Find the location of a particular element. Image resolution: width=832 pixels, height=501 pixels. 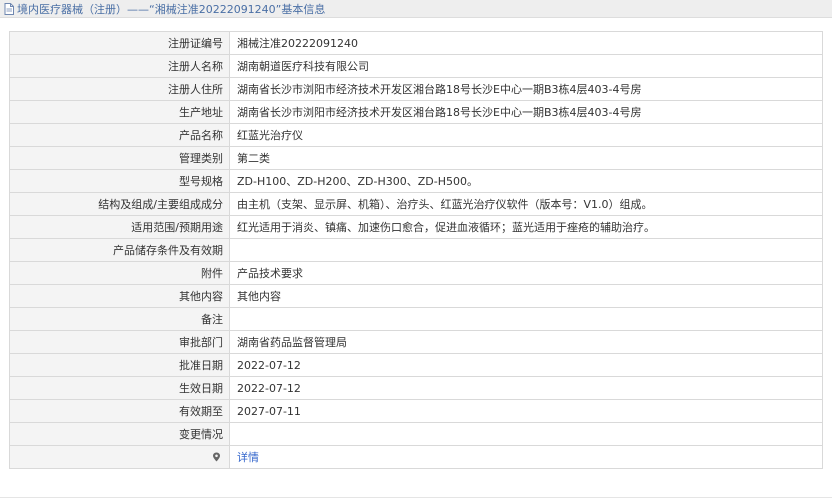

row-label: 生产地址 is located at coordinates (119, 112).